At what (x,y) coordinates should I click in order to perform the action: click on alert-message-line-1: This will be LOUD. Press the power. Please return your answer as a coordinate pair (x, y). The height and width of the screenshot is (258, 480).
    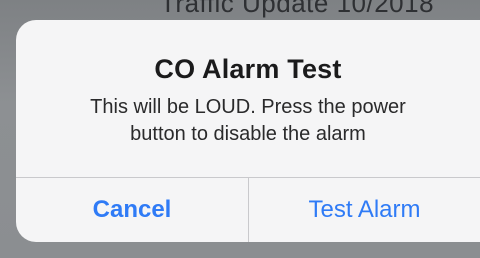
    Looking at the image, I should click on (248, 107).